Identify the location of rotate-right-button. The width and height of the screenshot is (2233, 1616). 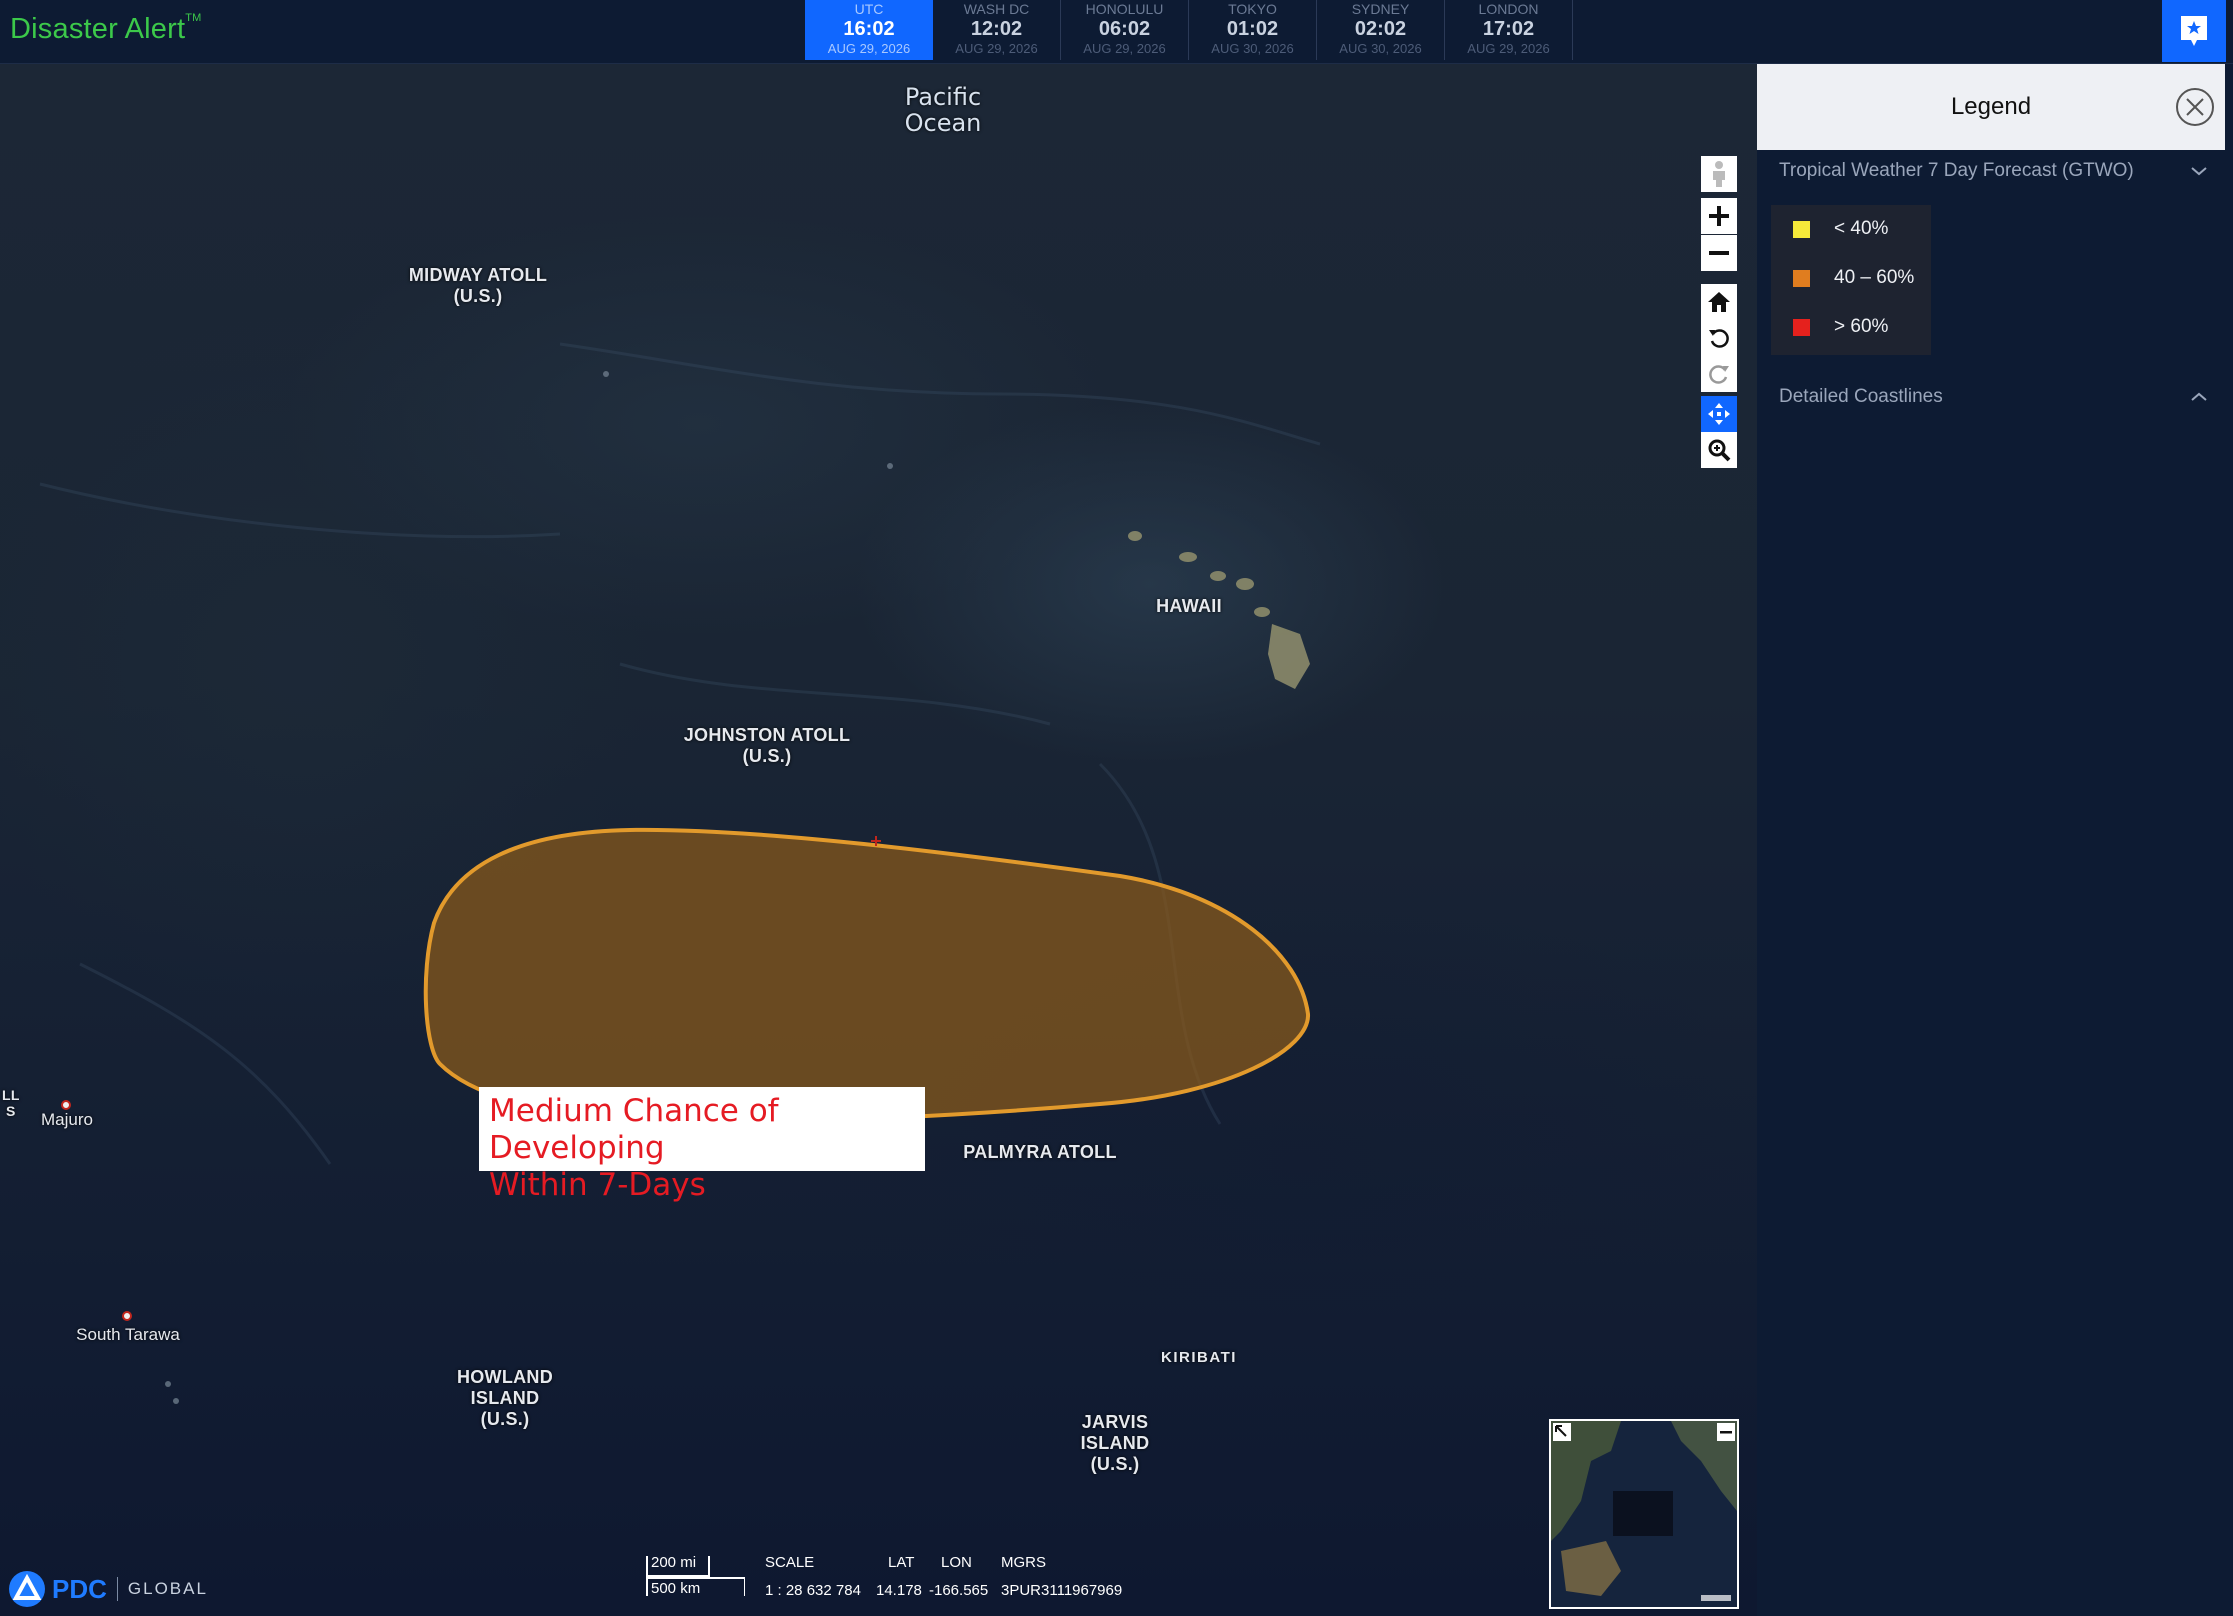
(1719, 374).